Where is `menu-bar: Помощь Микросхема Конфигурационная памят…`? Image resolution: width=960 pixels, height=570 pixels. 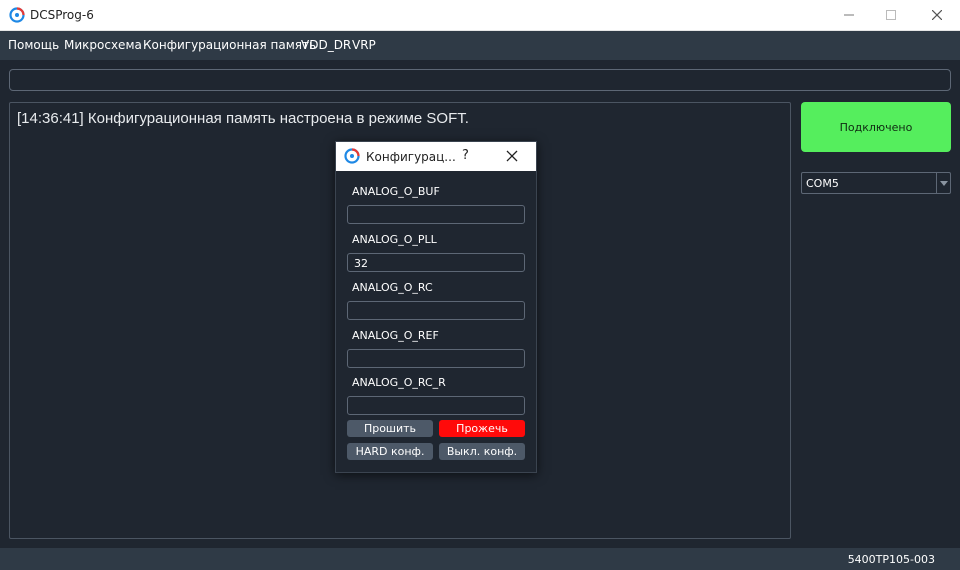
menu-bar: Помощь Микросхема Конфигурационная памят… is located at coordinates (480, 45).